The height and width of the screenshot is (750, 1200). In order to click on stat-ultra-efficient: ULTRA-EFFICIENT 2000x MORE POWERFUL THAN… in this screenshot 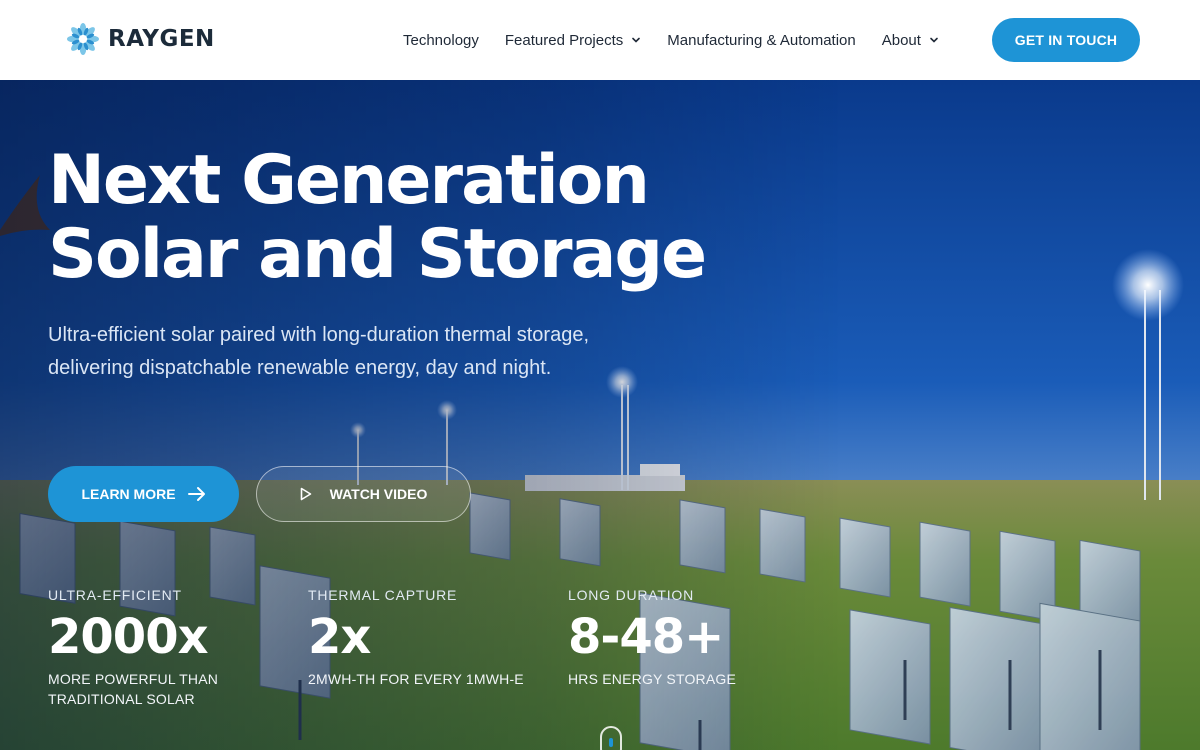, I will do `click(133, 648)`.